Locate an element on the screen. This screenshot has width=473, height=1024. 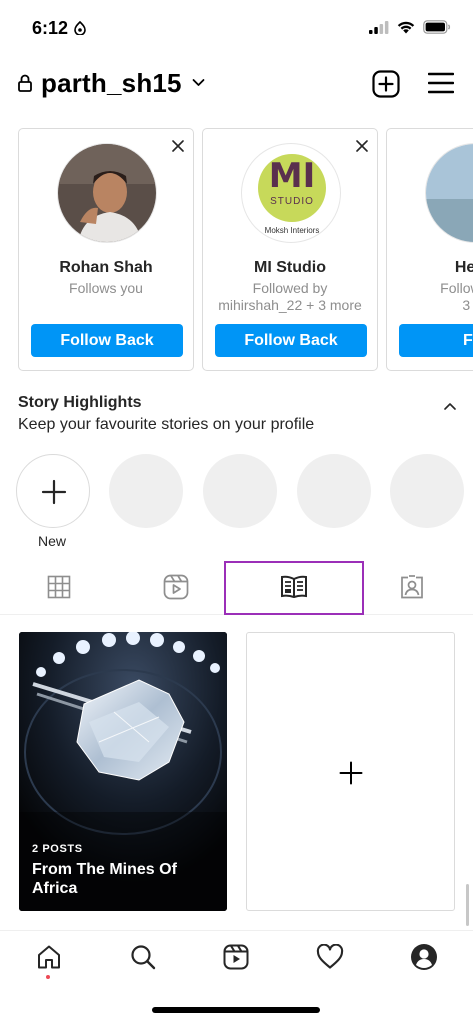
nav-search is located at coordinates (143, 957).